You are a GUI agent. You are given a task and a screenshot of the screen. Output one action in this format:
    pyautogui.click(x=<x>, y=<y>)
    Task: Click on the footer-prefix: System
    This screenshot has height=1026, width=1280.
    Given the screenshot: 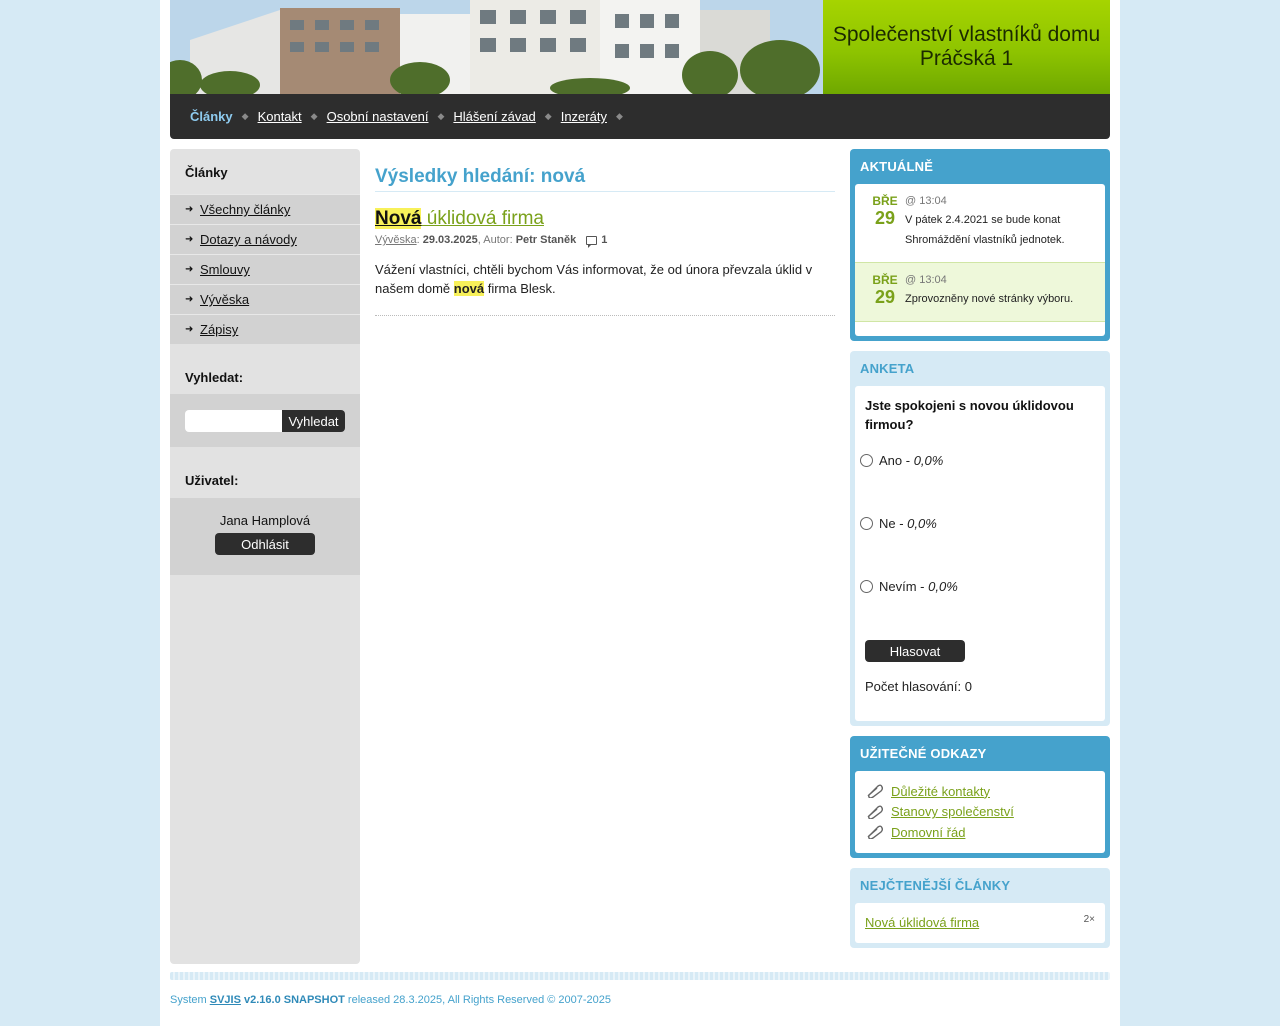 What is the action you would take?
    pyautogui.click(x=190, y=1000)
    